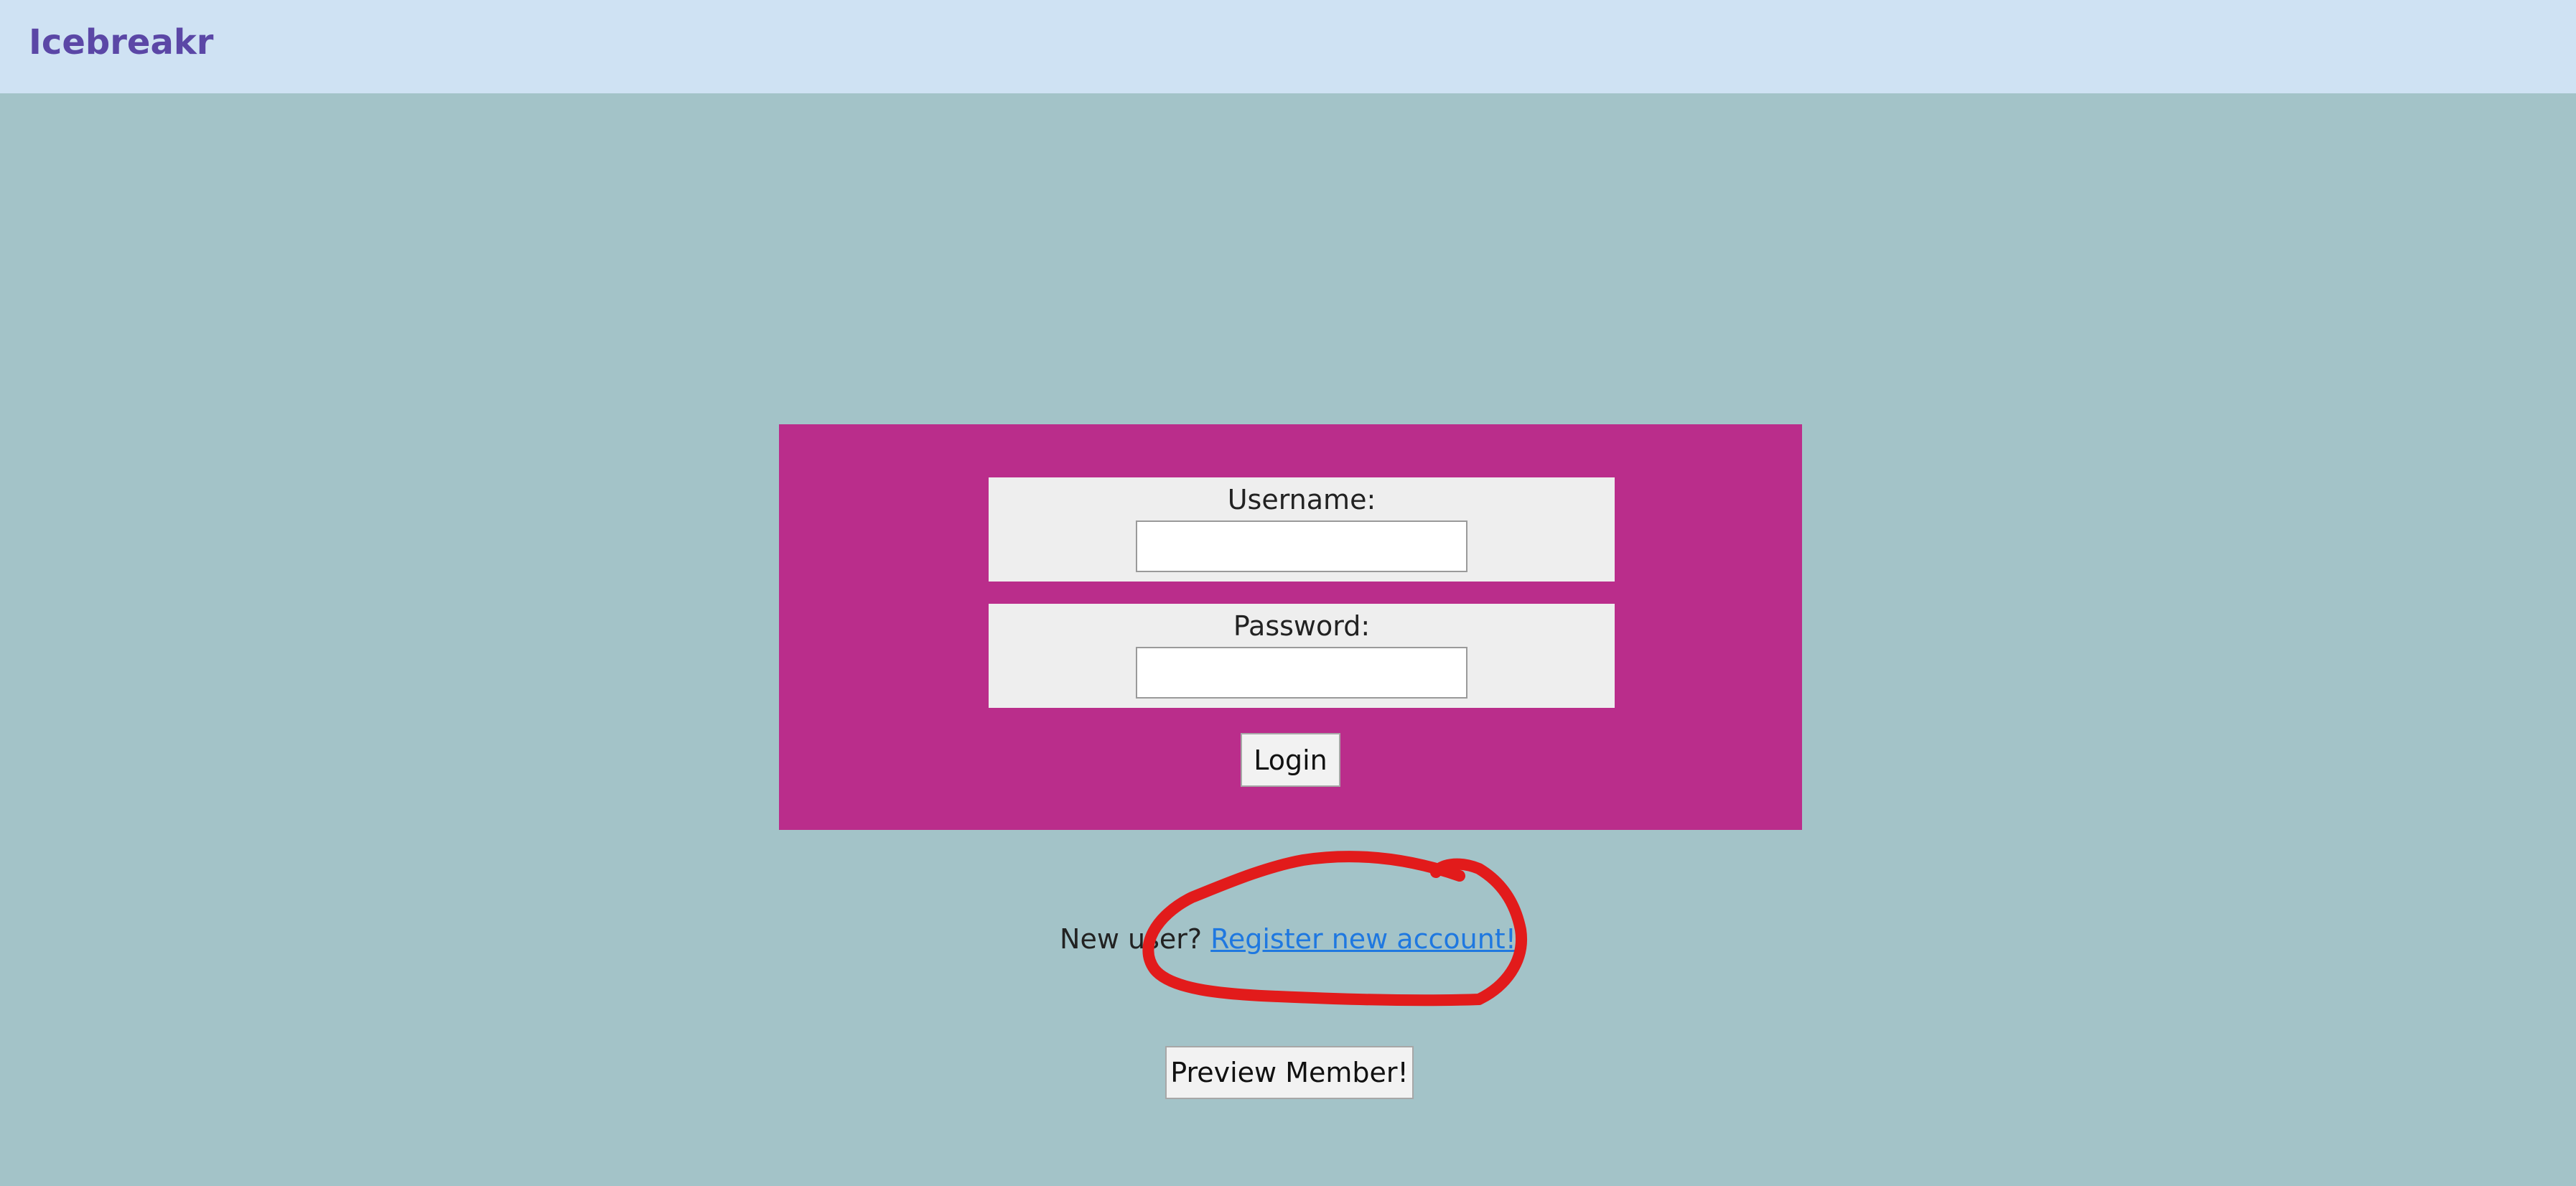 The width and height of the screenshot is (2576, 1186). What do you see at coordinates (1301, 500) in the screenshot?
I see `username-label: Username:` at bounding box center [1301, 500].